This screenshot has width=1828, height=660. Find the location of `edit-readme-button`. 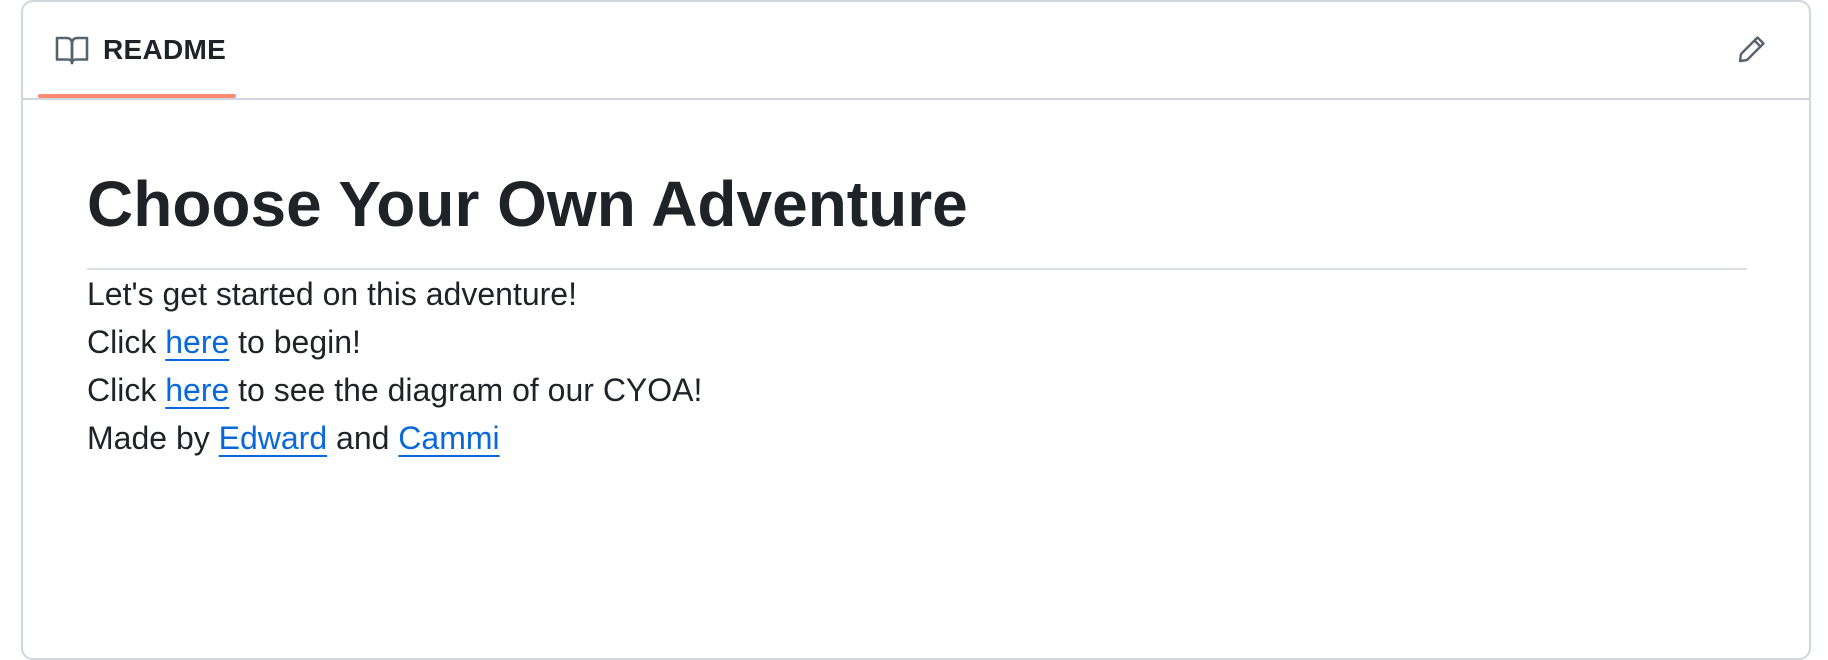

edit-readme-button is located at coordinates (1752, 51).